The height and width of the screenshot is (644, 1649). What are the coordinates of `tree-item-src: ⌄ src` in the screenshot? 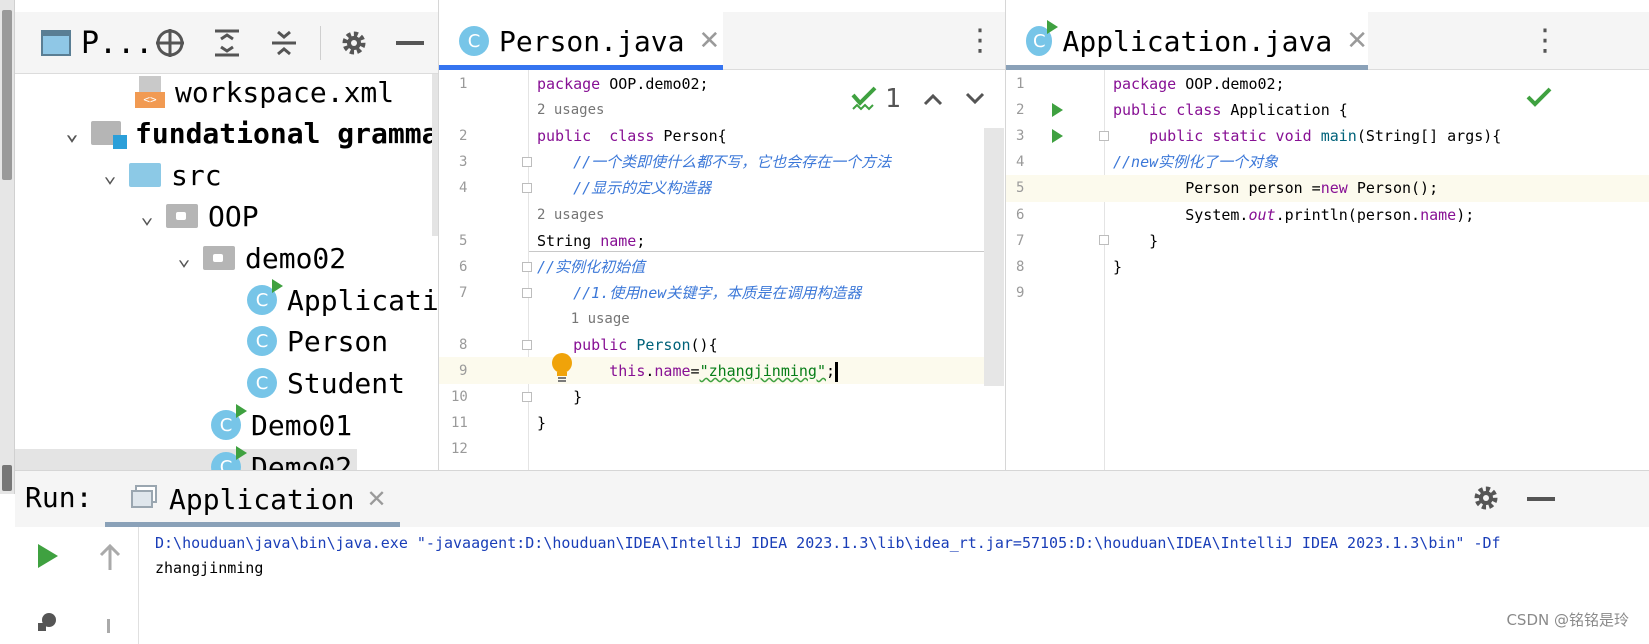 It's located at (156, 175).